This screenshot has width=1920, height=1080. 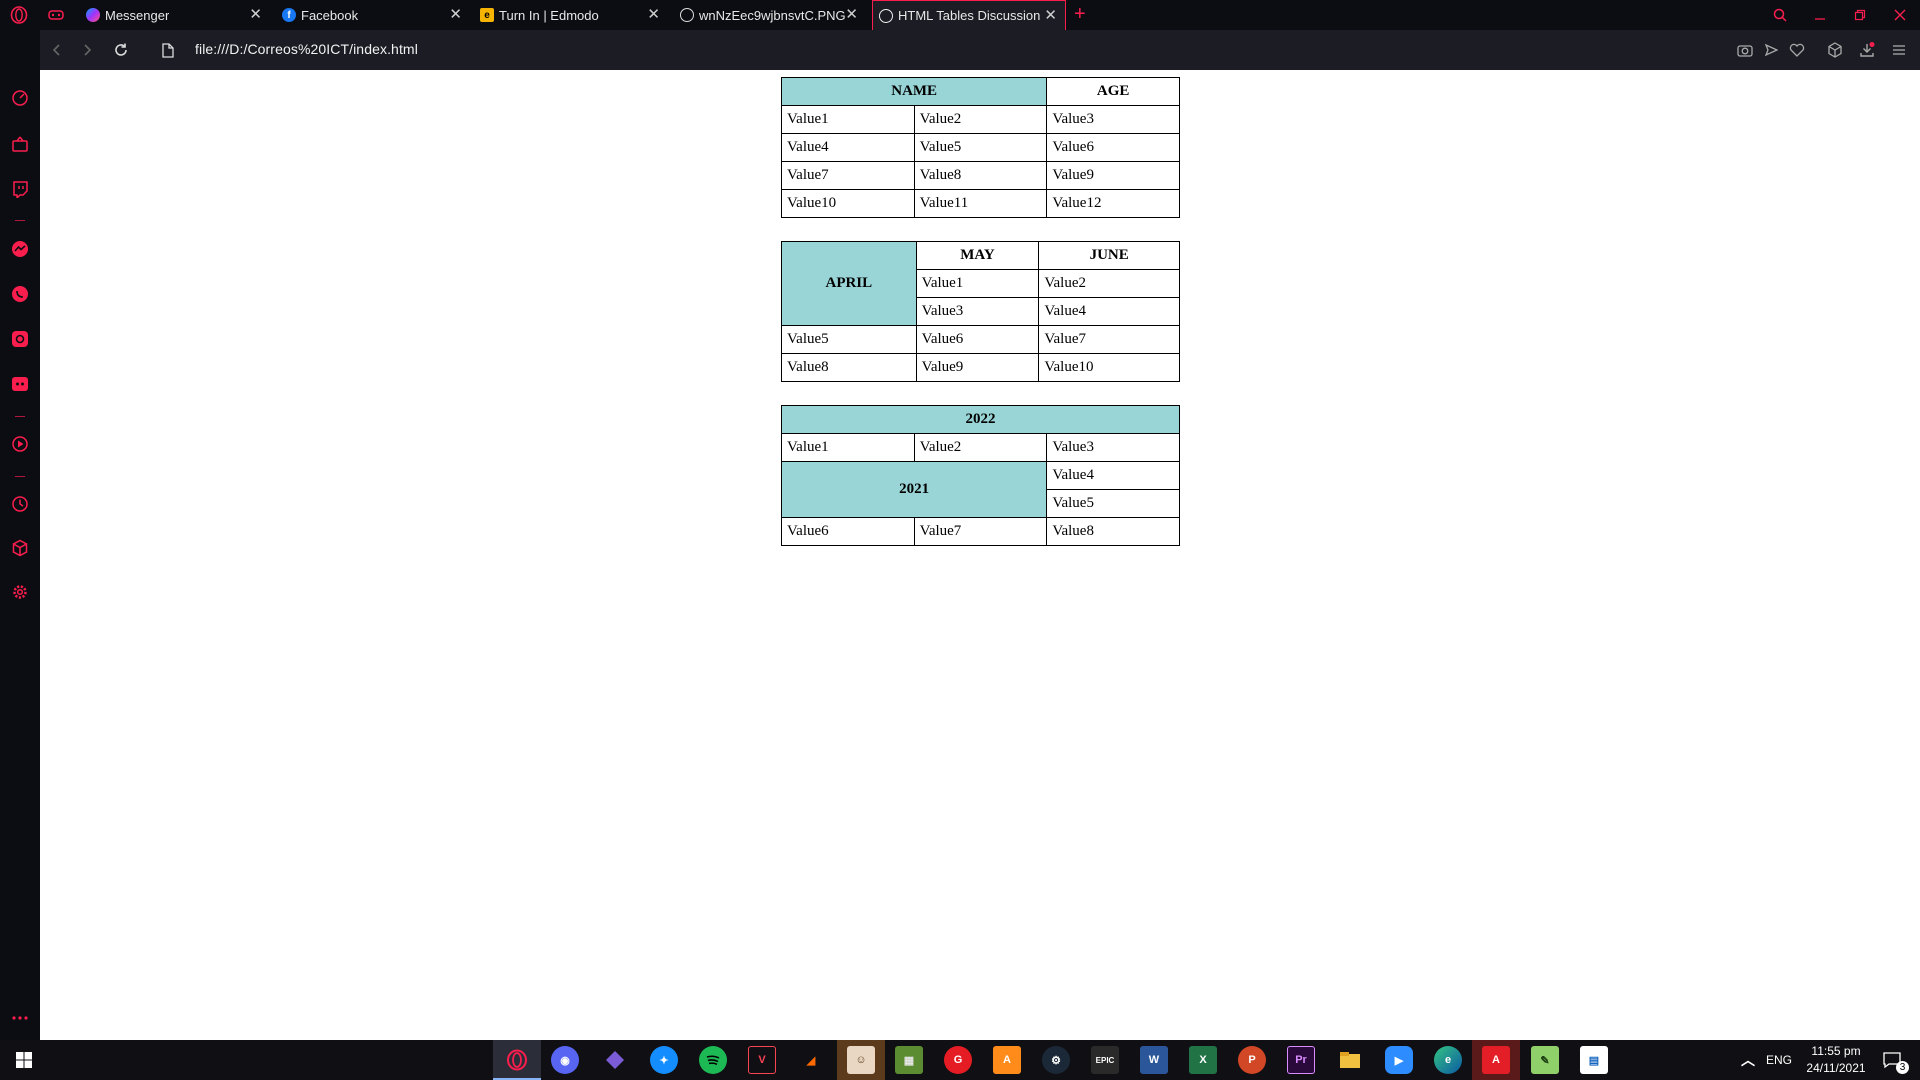 I want to click on table-cell: Value11, so click(x=980, y=203).